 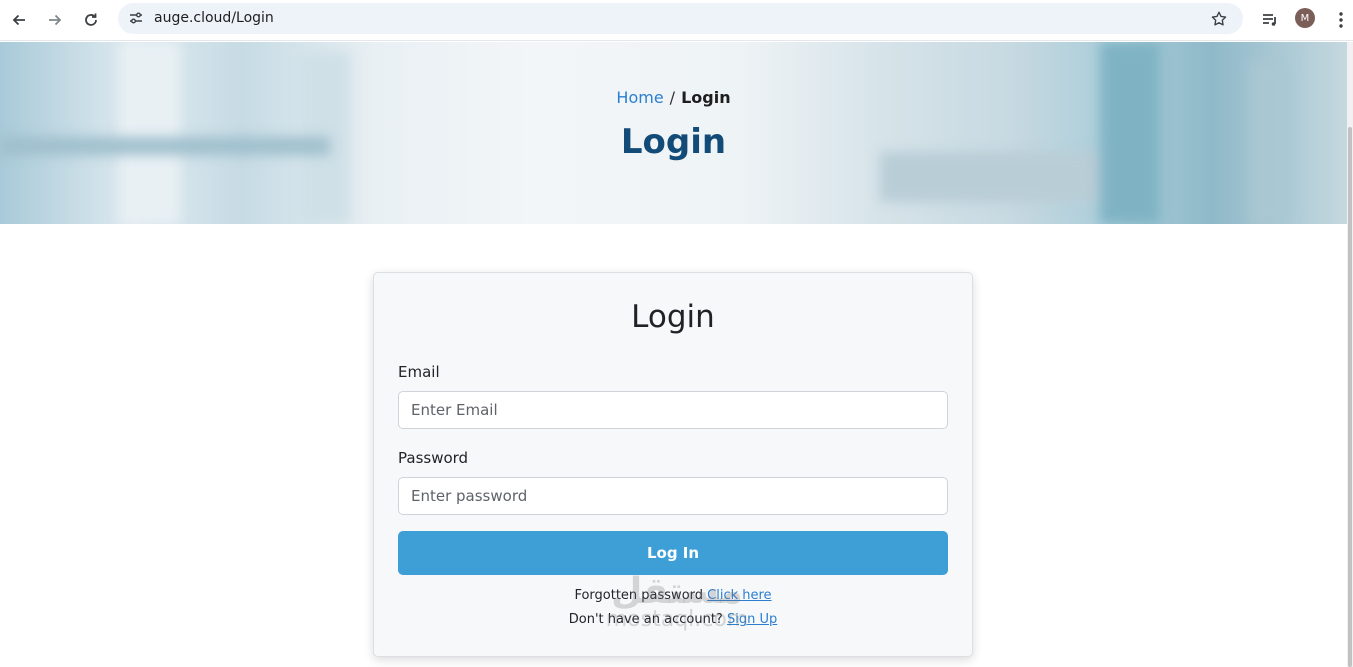 I want to click on bookmark-star-icon, so click(x=1219, y=19).